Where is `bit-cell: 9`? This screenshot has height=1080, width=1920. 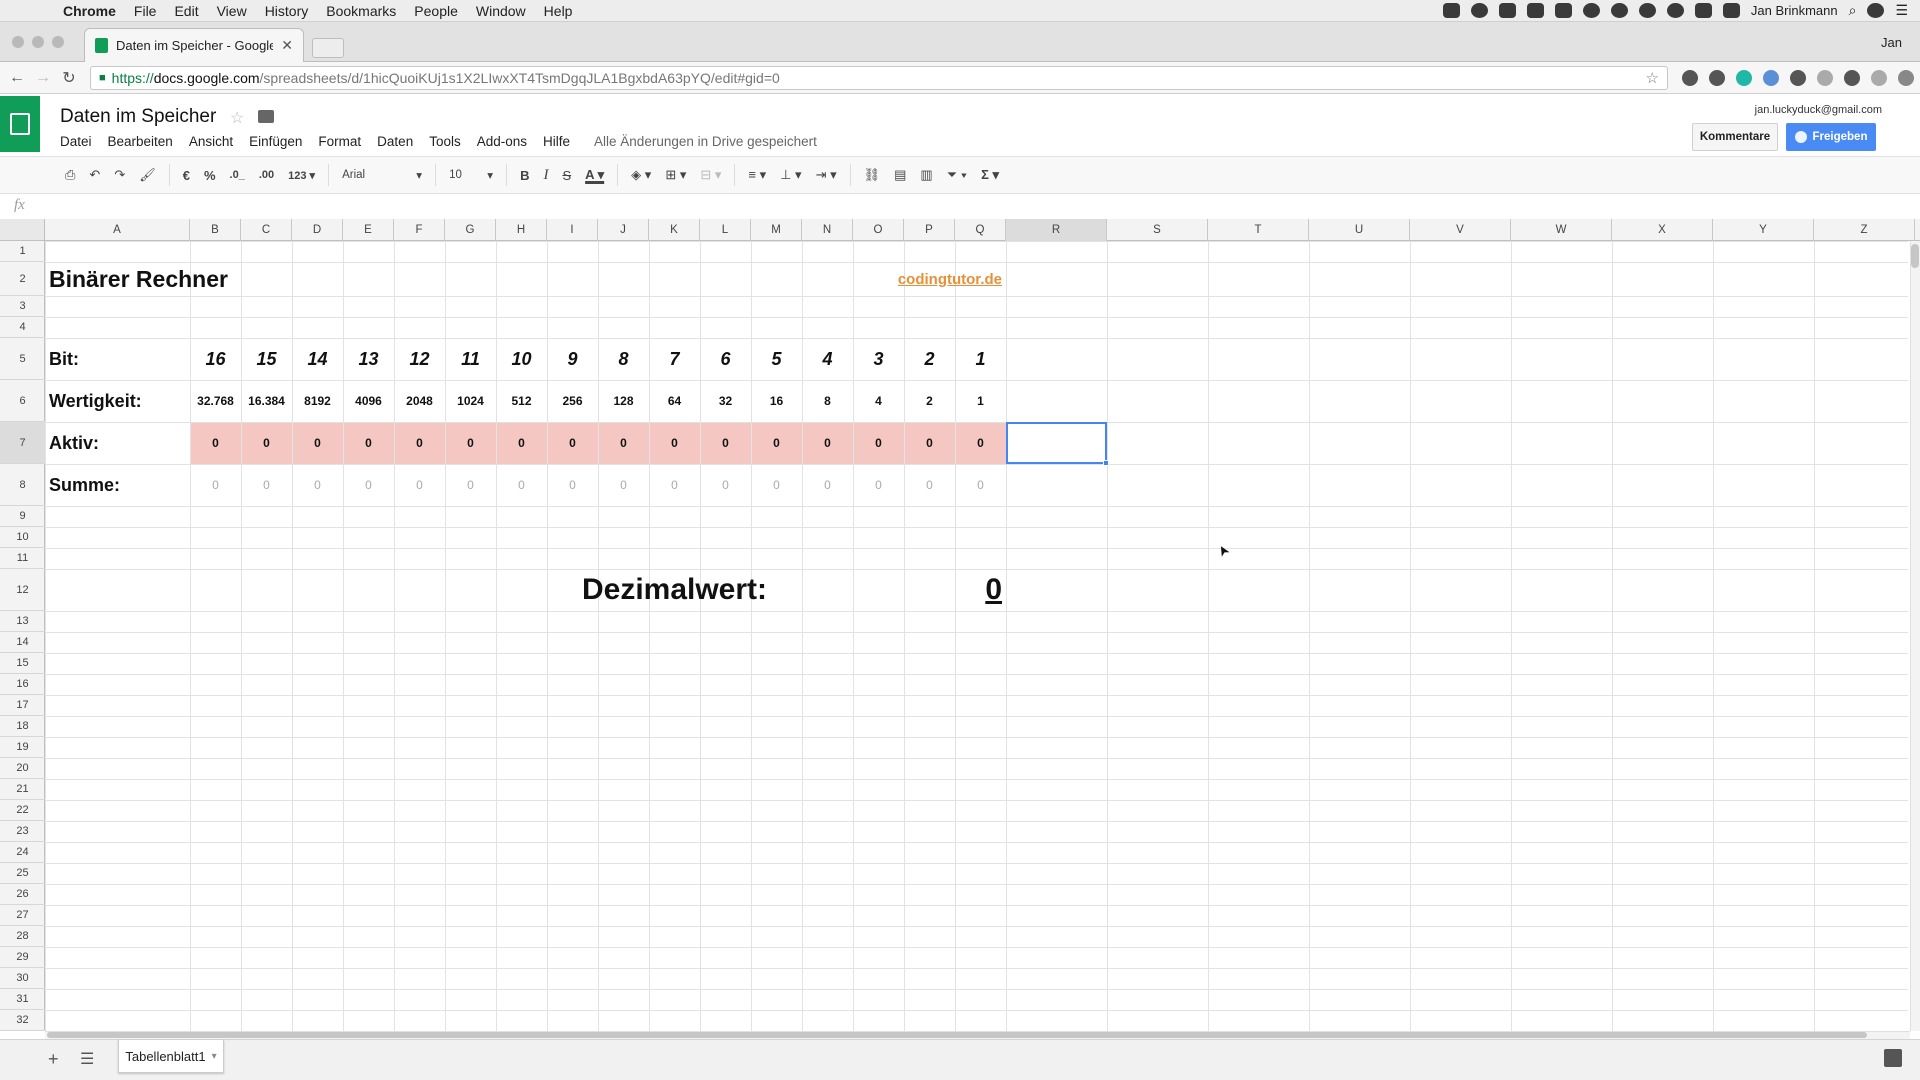
bit-cell: 9 is located at coordinates (572, 359).